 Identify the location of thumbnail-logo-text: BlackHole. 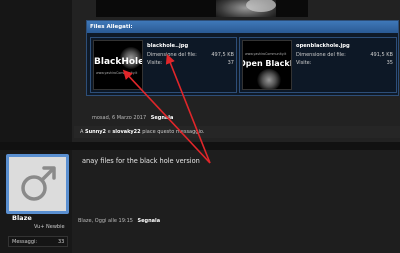
(118, 62).